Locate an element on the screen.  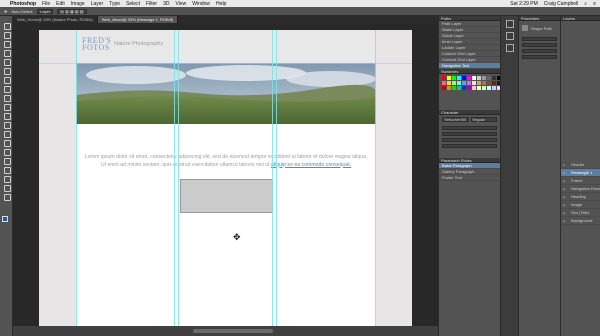
layer-row: Heading is located at coordinates (580, 197).